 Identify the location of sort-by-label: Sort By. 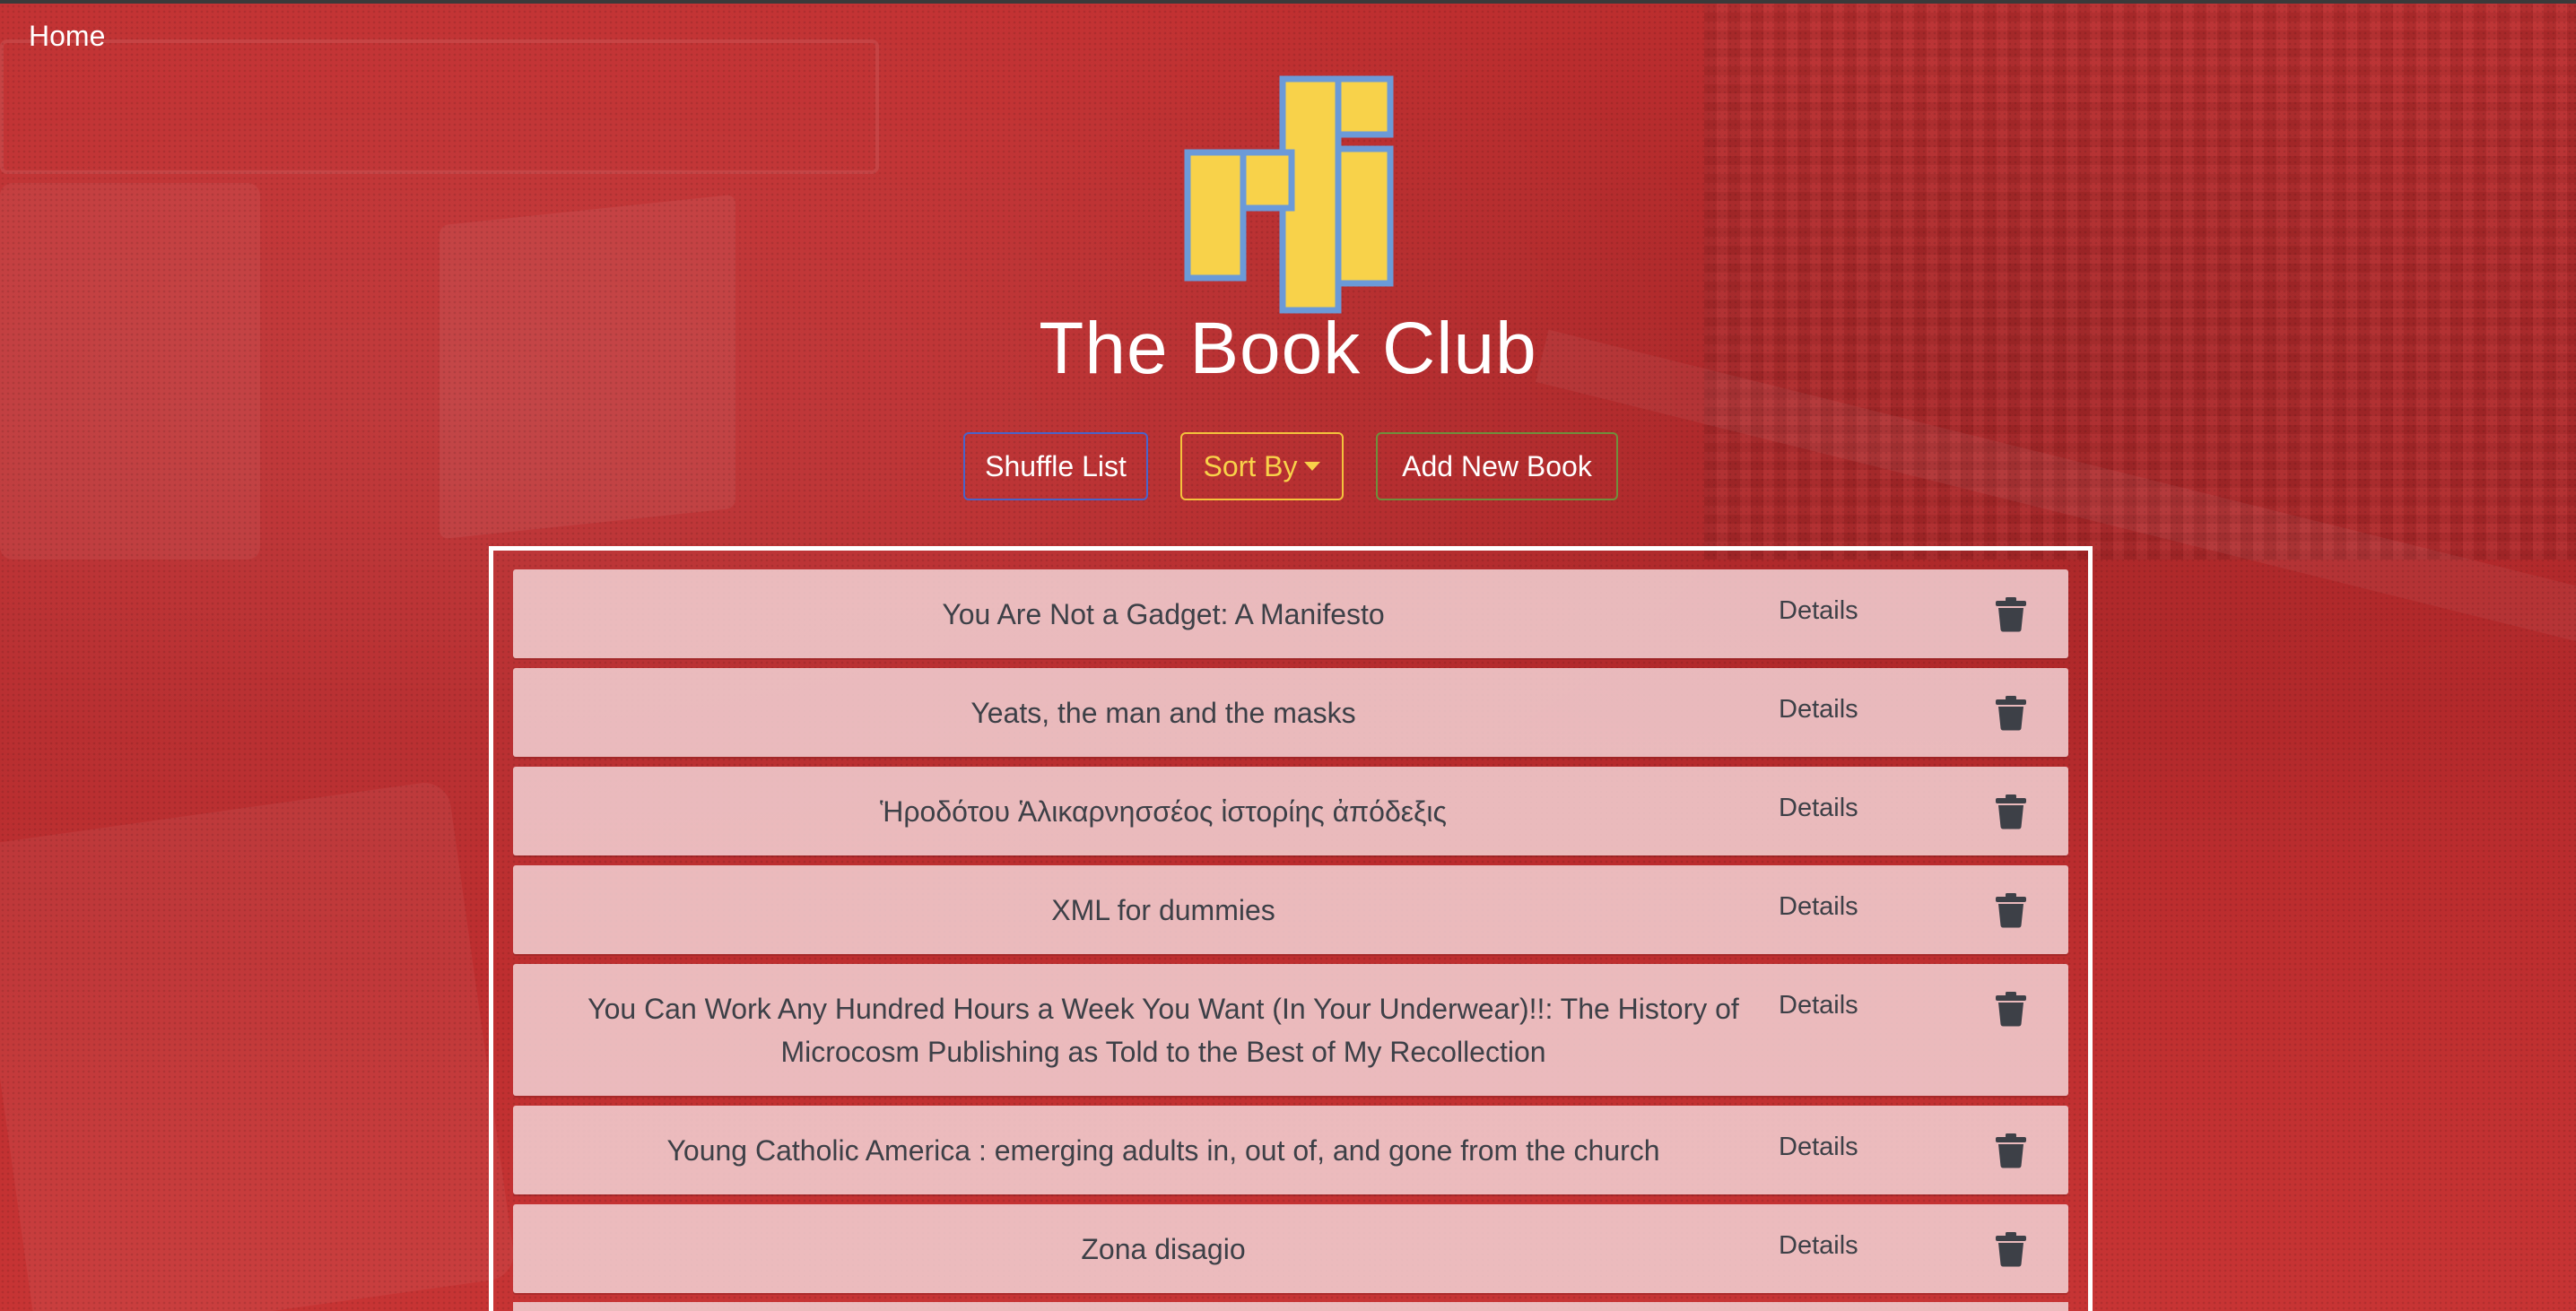
(1250, 465).